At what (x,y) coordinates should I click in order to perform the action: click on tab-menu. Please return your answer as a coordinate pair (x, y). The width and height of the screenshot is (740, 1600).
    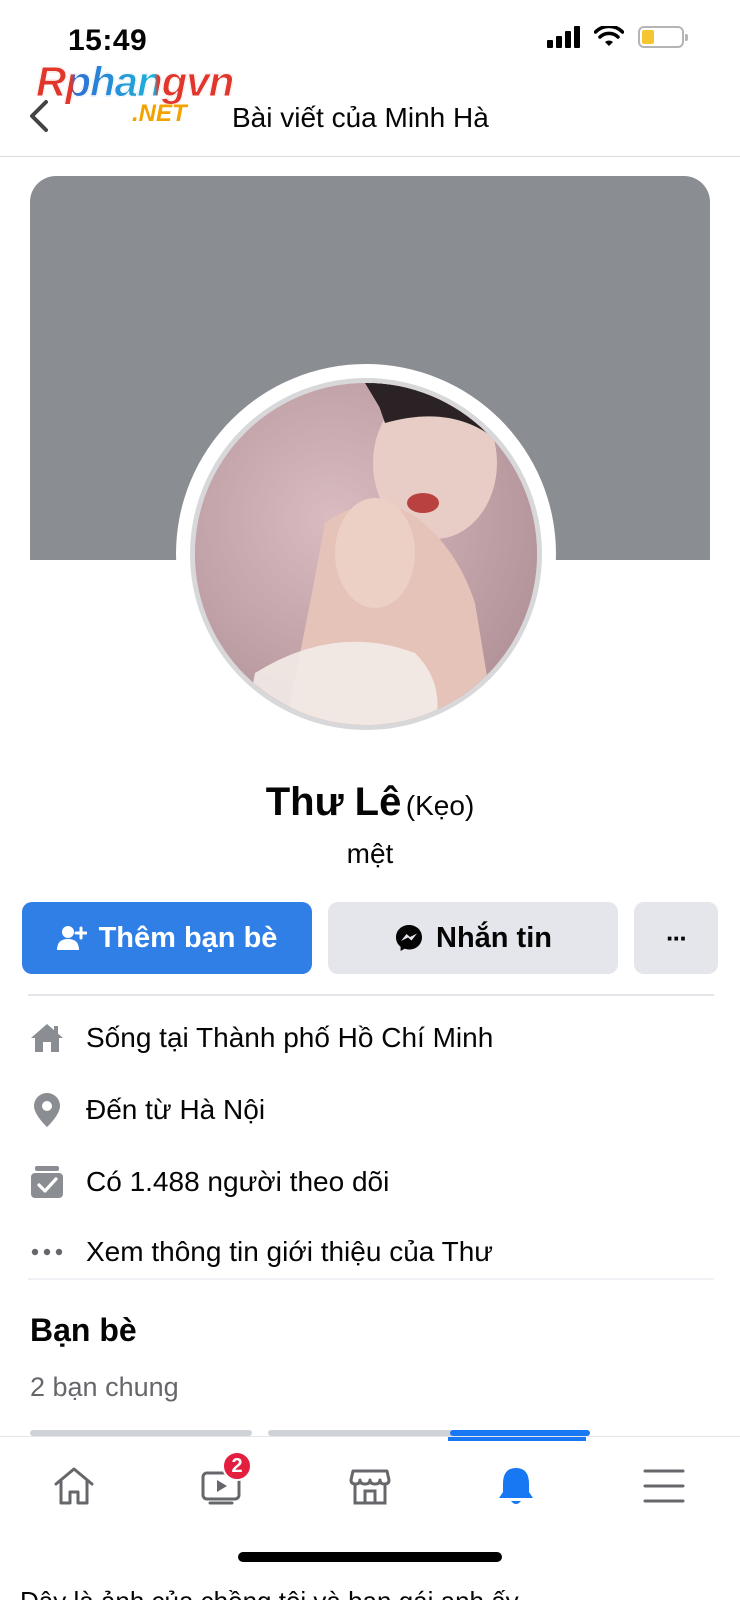
    Looking at the image, I should click on (664, 1486).